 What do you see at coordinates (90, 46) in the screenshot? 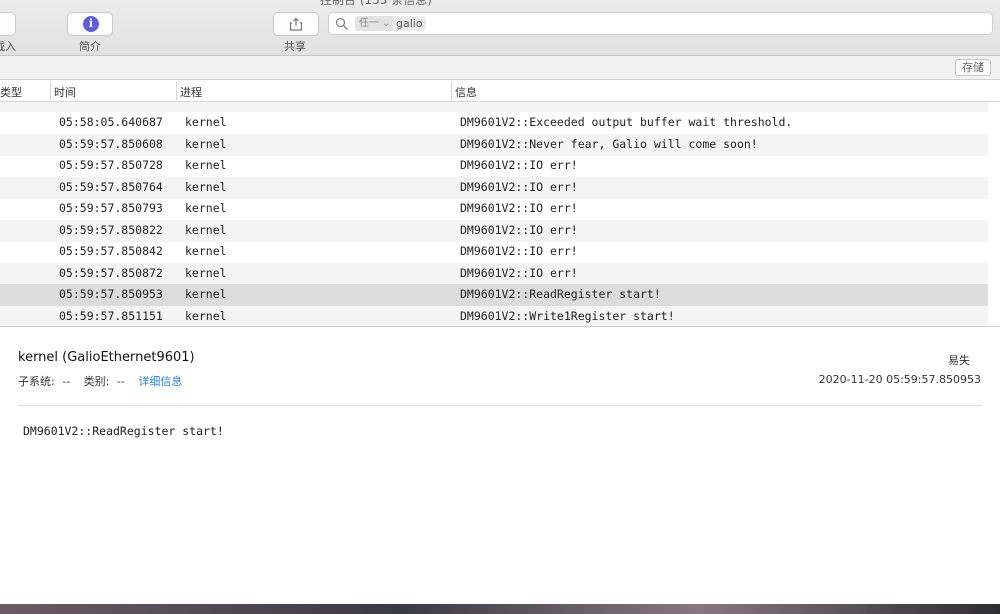
I see `info-label: 简介` at bounding box center [90, 46].